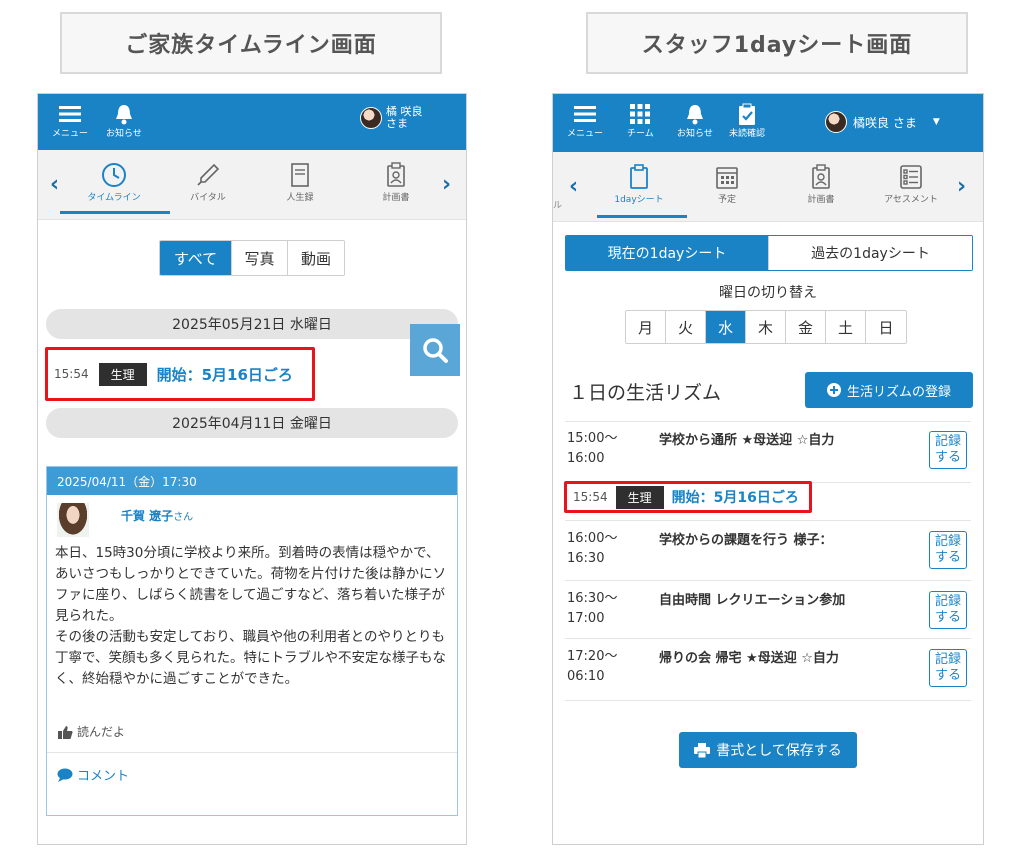 The height and width of the screenshot is (864, 1024). Describe the element at coordinates (885, 122) in the screenshot. I see `user-name: 橘咲良 さま` at that location.